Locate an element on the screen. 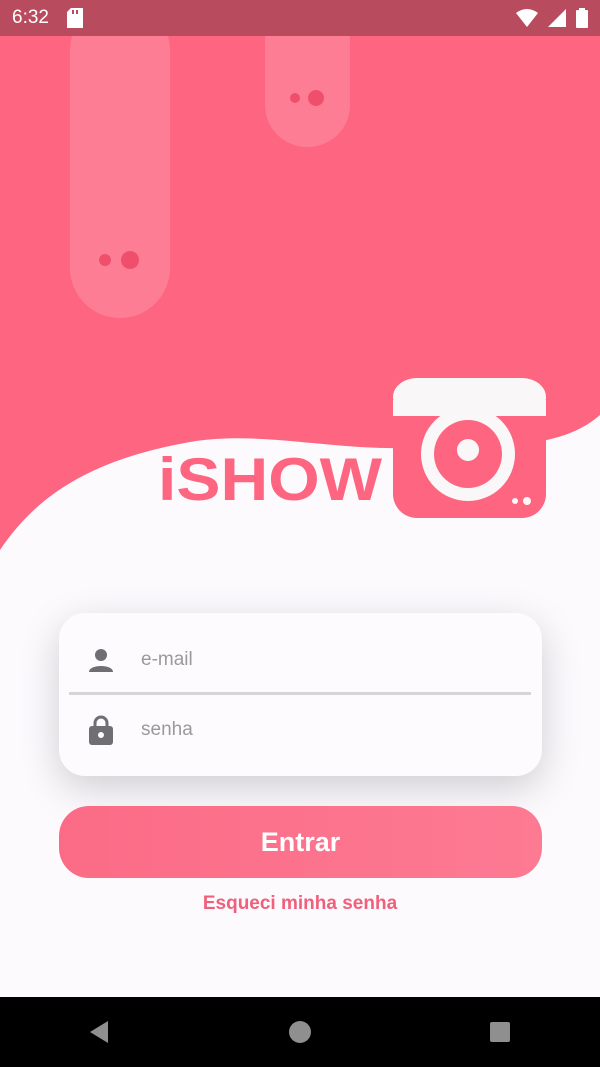 Image resolution: width=600 pixels, height=1067 pixels. email-field-row is located at coordinates (300, 660).